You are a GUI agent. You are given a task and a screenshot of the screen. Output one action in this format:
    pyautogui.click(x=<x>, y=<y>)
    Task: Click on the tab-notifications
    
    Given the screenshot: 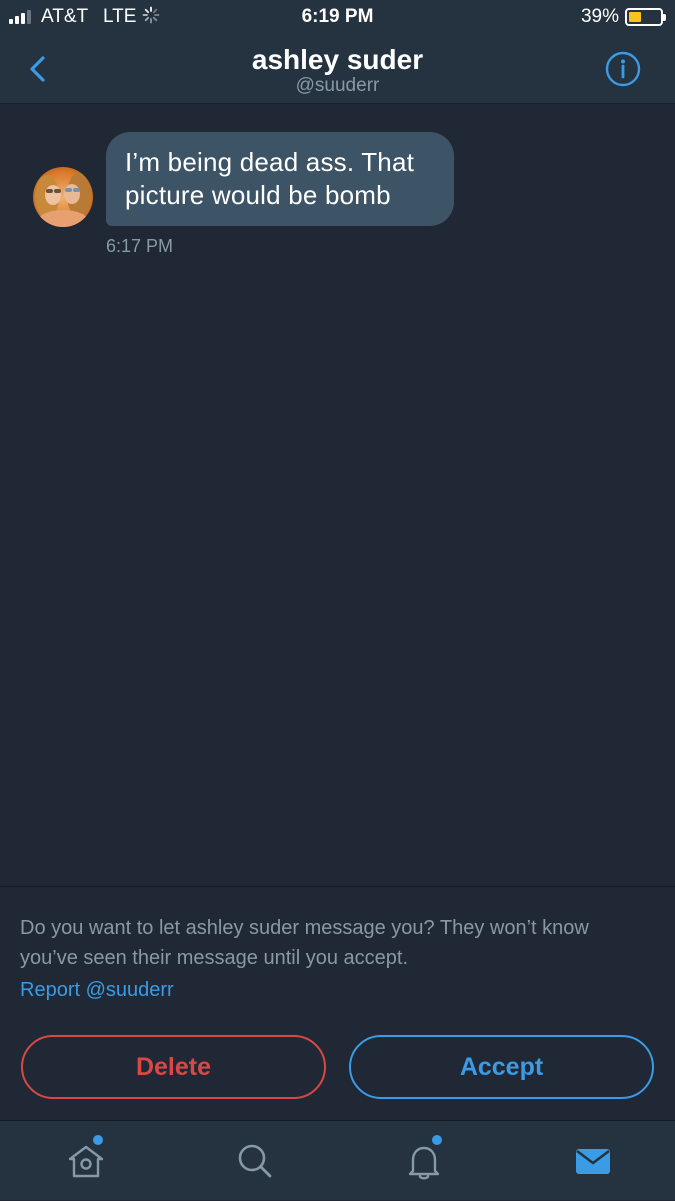 What is the action you would take?
    pyautogui.click(x=422, y=1161)
    